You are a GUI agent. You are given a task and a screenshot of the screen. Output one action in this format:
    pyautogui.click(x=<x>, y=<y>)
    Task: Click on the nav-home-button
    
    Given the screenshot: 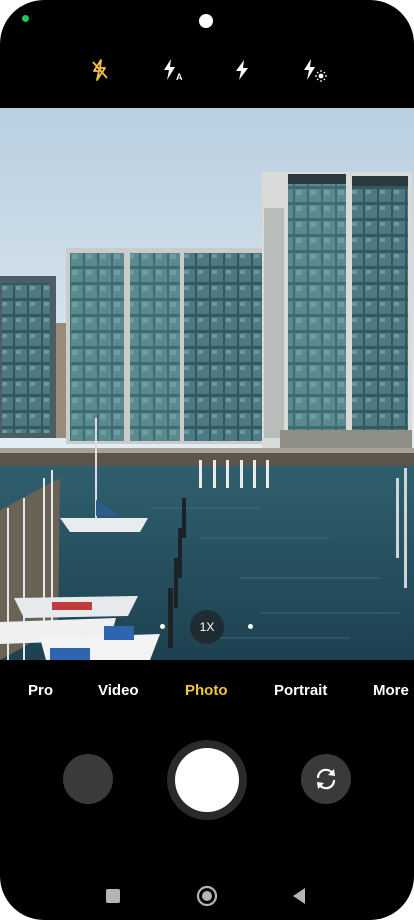 What is the action you would take?
    pyautogui.click(x=207, y=896)
    